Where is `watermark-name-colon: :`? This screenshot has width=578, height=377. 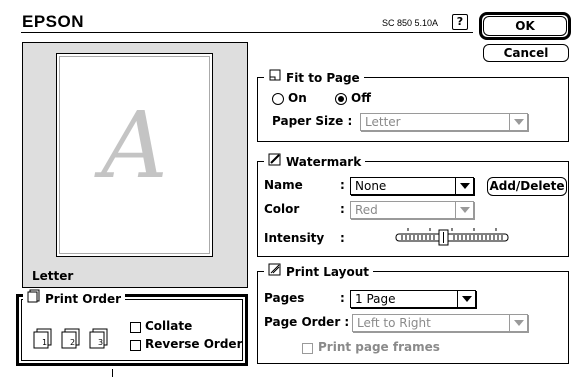 watermark-name-colon: : is located at coordinates (342, 185).